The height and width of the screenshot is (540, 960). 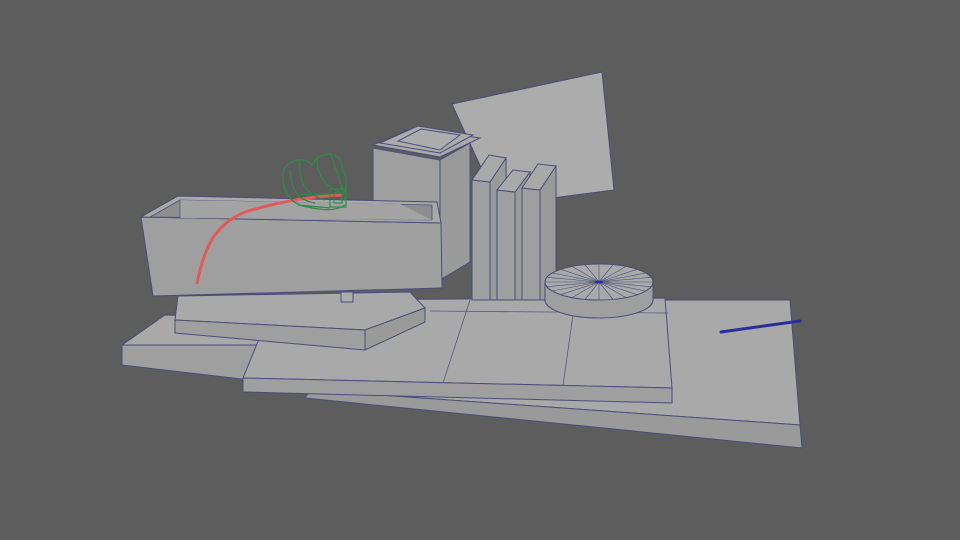 What do you see at coordinates (291, 246) in the screenshot?
I see `trough-block` at bounding box center [291, 246].